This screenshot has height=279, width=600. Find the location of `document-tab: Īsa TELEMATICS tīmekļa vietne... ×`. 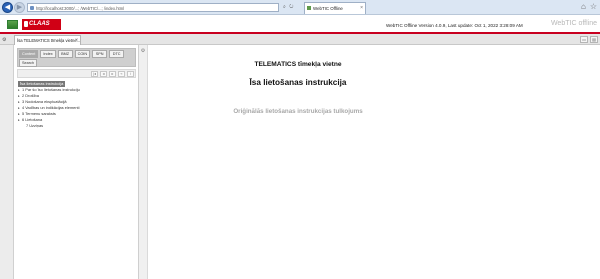

document-tab: Īsa TELEMATICS tīmekļa vietne... × is located at coordinates (47, 40).